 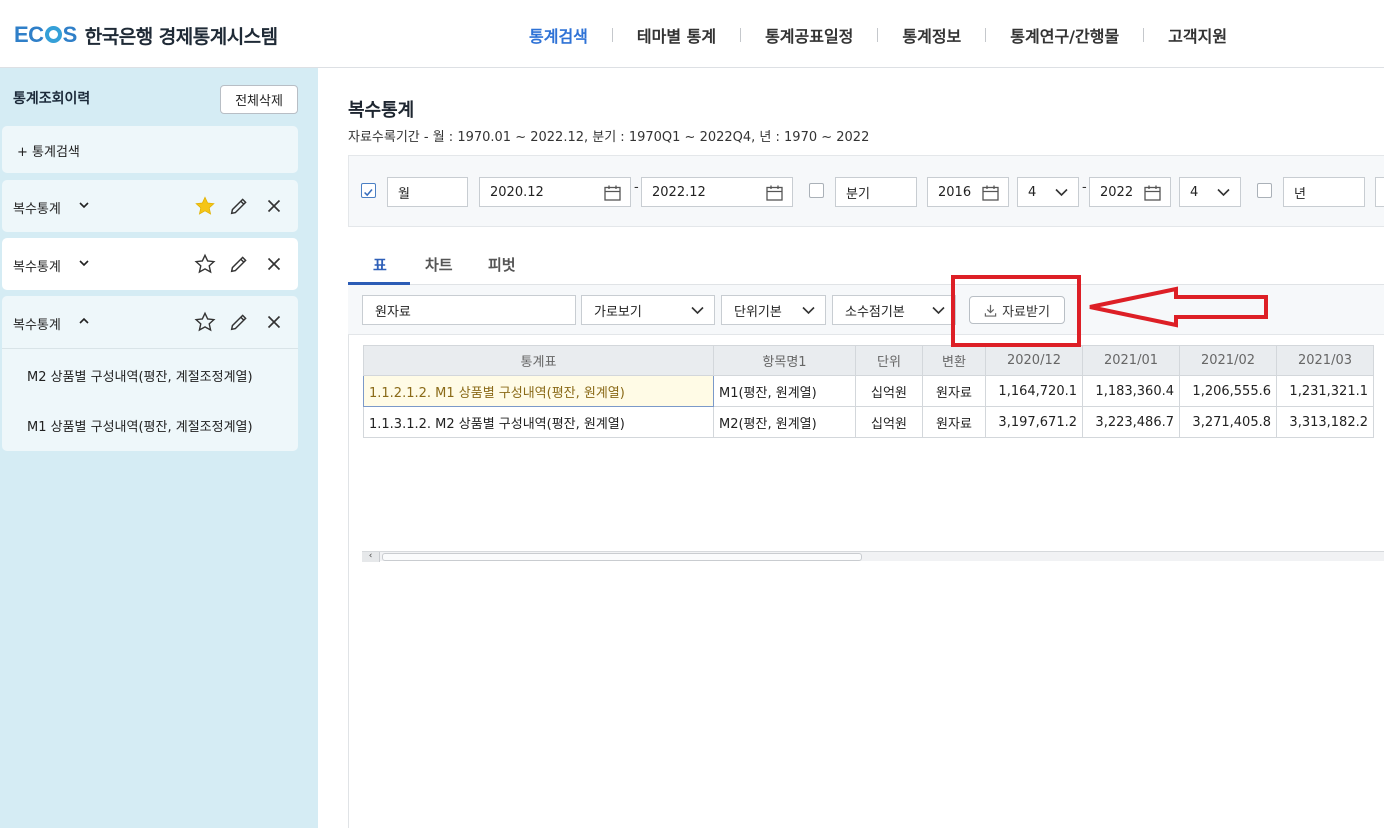 I want to click on table-cell: 1,164,720.1, so click(x=1034, y=391).